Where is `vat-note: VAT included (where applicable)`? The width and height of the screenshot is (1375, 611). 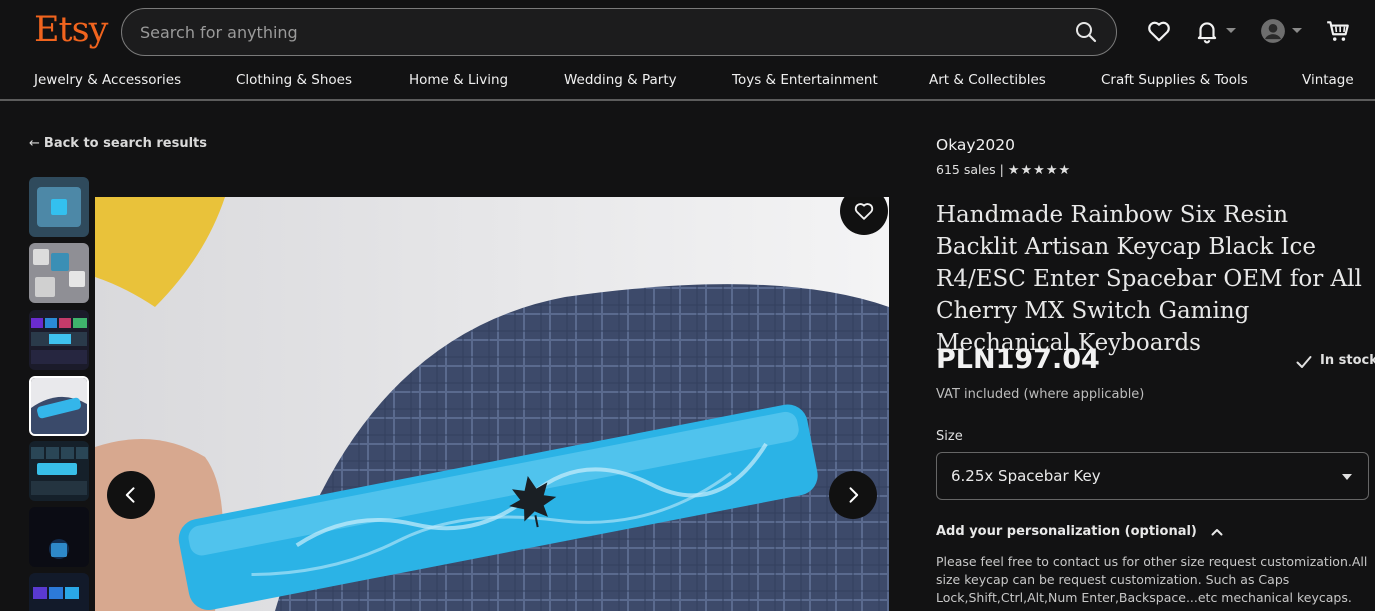 vat-note: VAT included (where applicable) is located at coordinates (1040, 394).